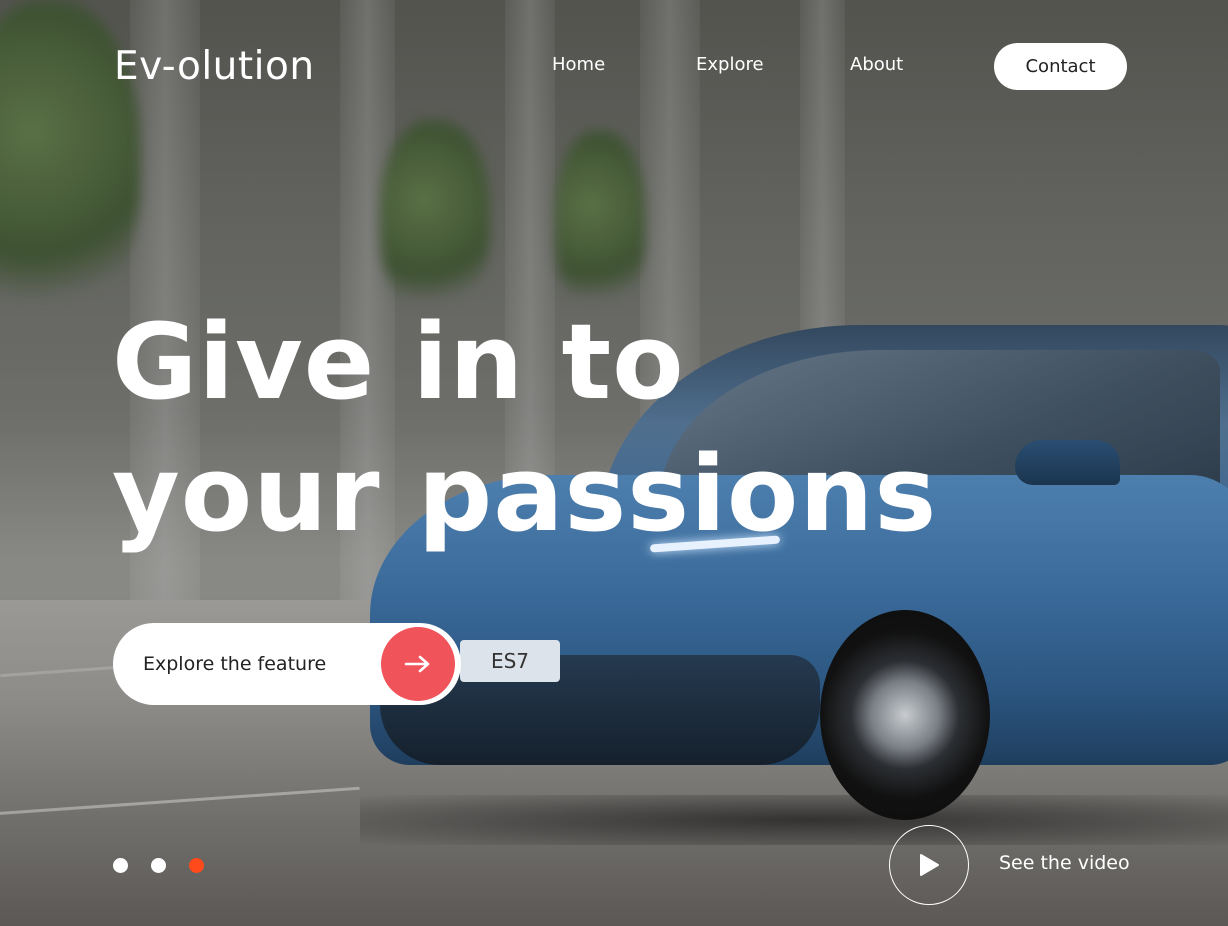 The height and width of the screenshot is (926, 1228). What do you see at coordinates (235, 664) in the screenshot?
I see `explore-feature-label: Explore the feature` at bounding box center [235, 664].